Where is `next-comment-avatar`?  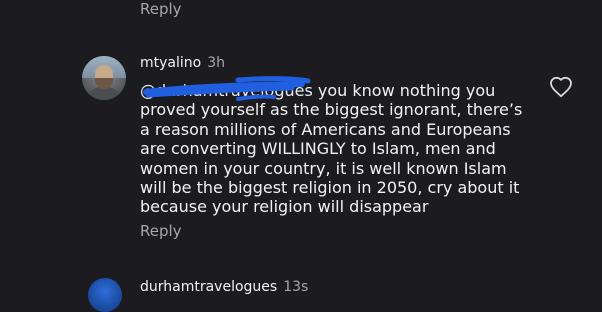 next-comment-avatar is located at coordinates (105, 295).